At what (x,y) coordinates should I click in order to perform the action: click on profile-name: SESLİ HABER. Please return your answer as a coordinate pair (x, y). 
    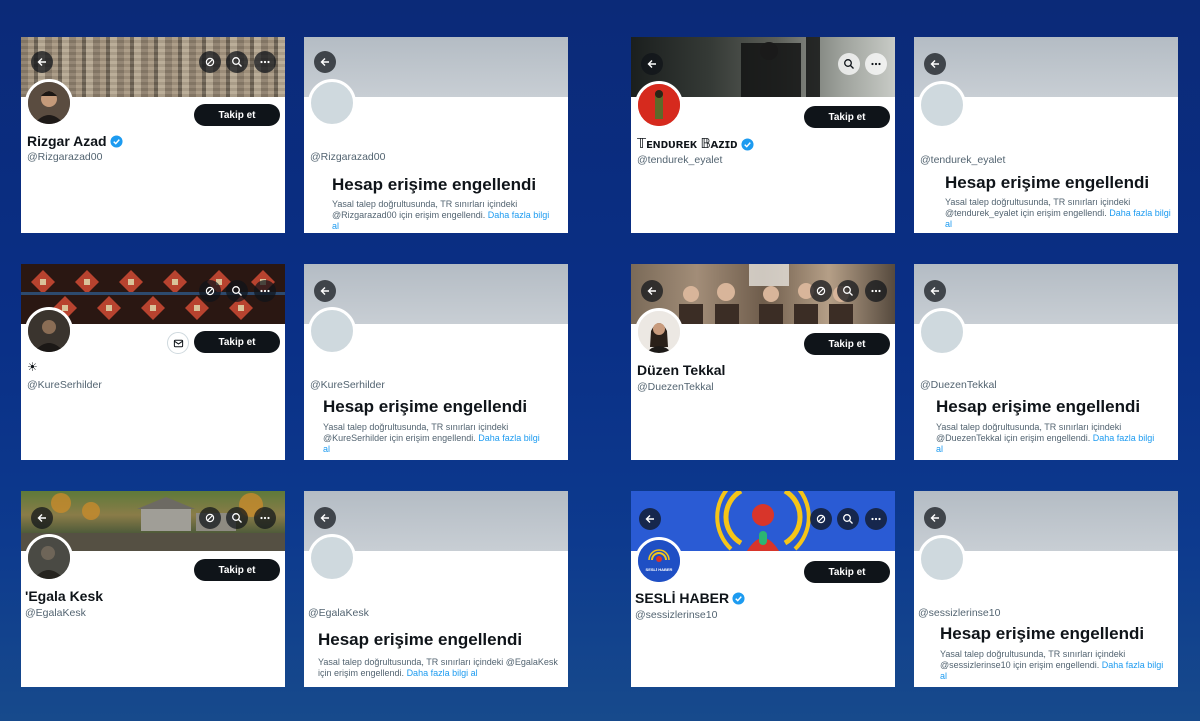
    Looking at the image, I should click on (690, 598).